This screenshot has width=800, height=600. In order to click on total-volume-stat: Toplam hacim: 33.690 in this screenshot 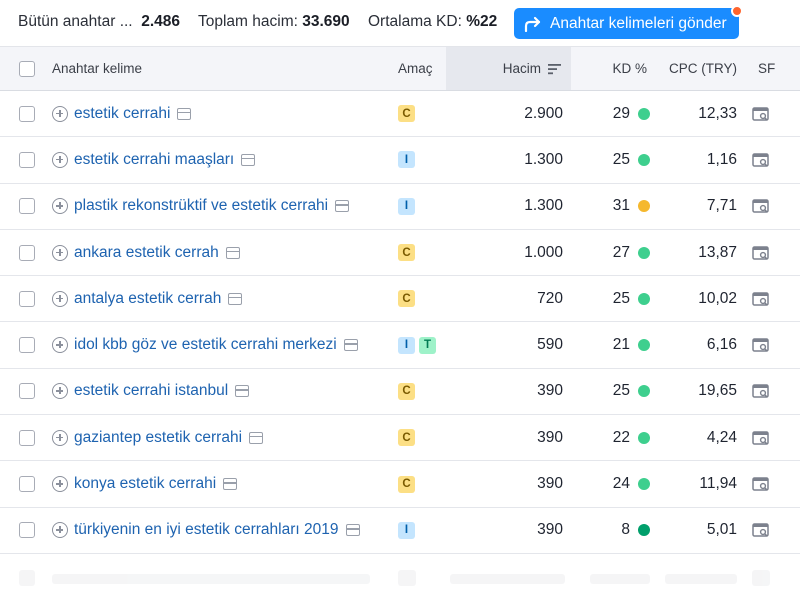, I will do `click(274, 22)`.